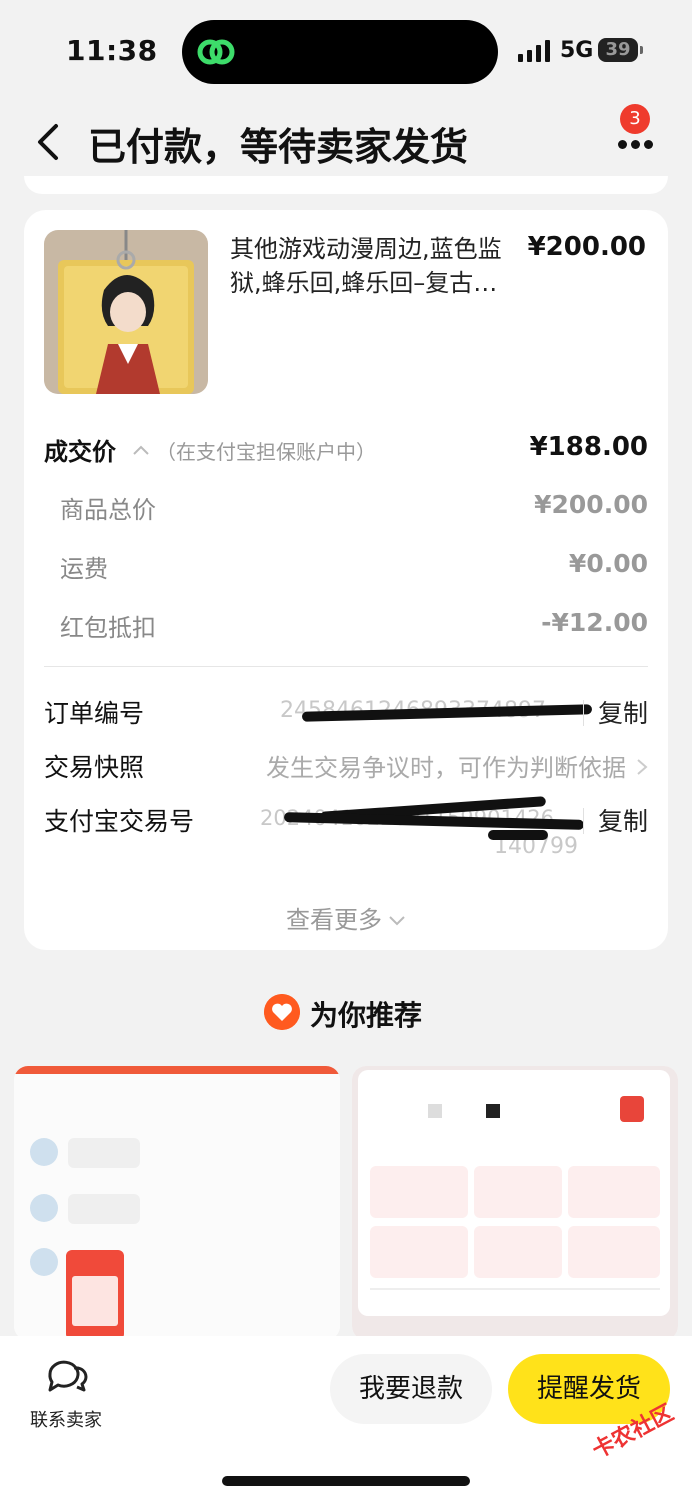 This screenshot has height=1500, width=692. I want to click on see-more-button: 查看更多, so click(346, 917).